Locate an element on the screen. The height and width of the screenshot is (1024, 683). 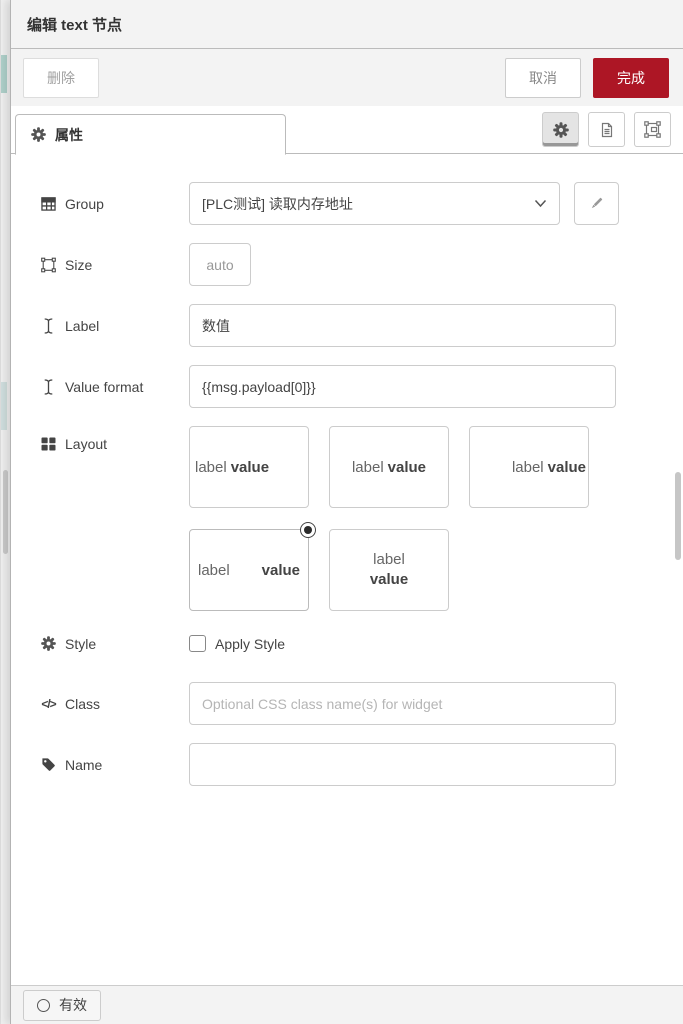
group-selected-value: [PLC测试] 读取内存地址 is located at coordinates (277, 203).